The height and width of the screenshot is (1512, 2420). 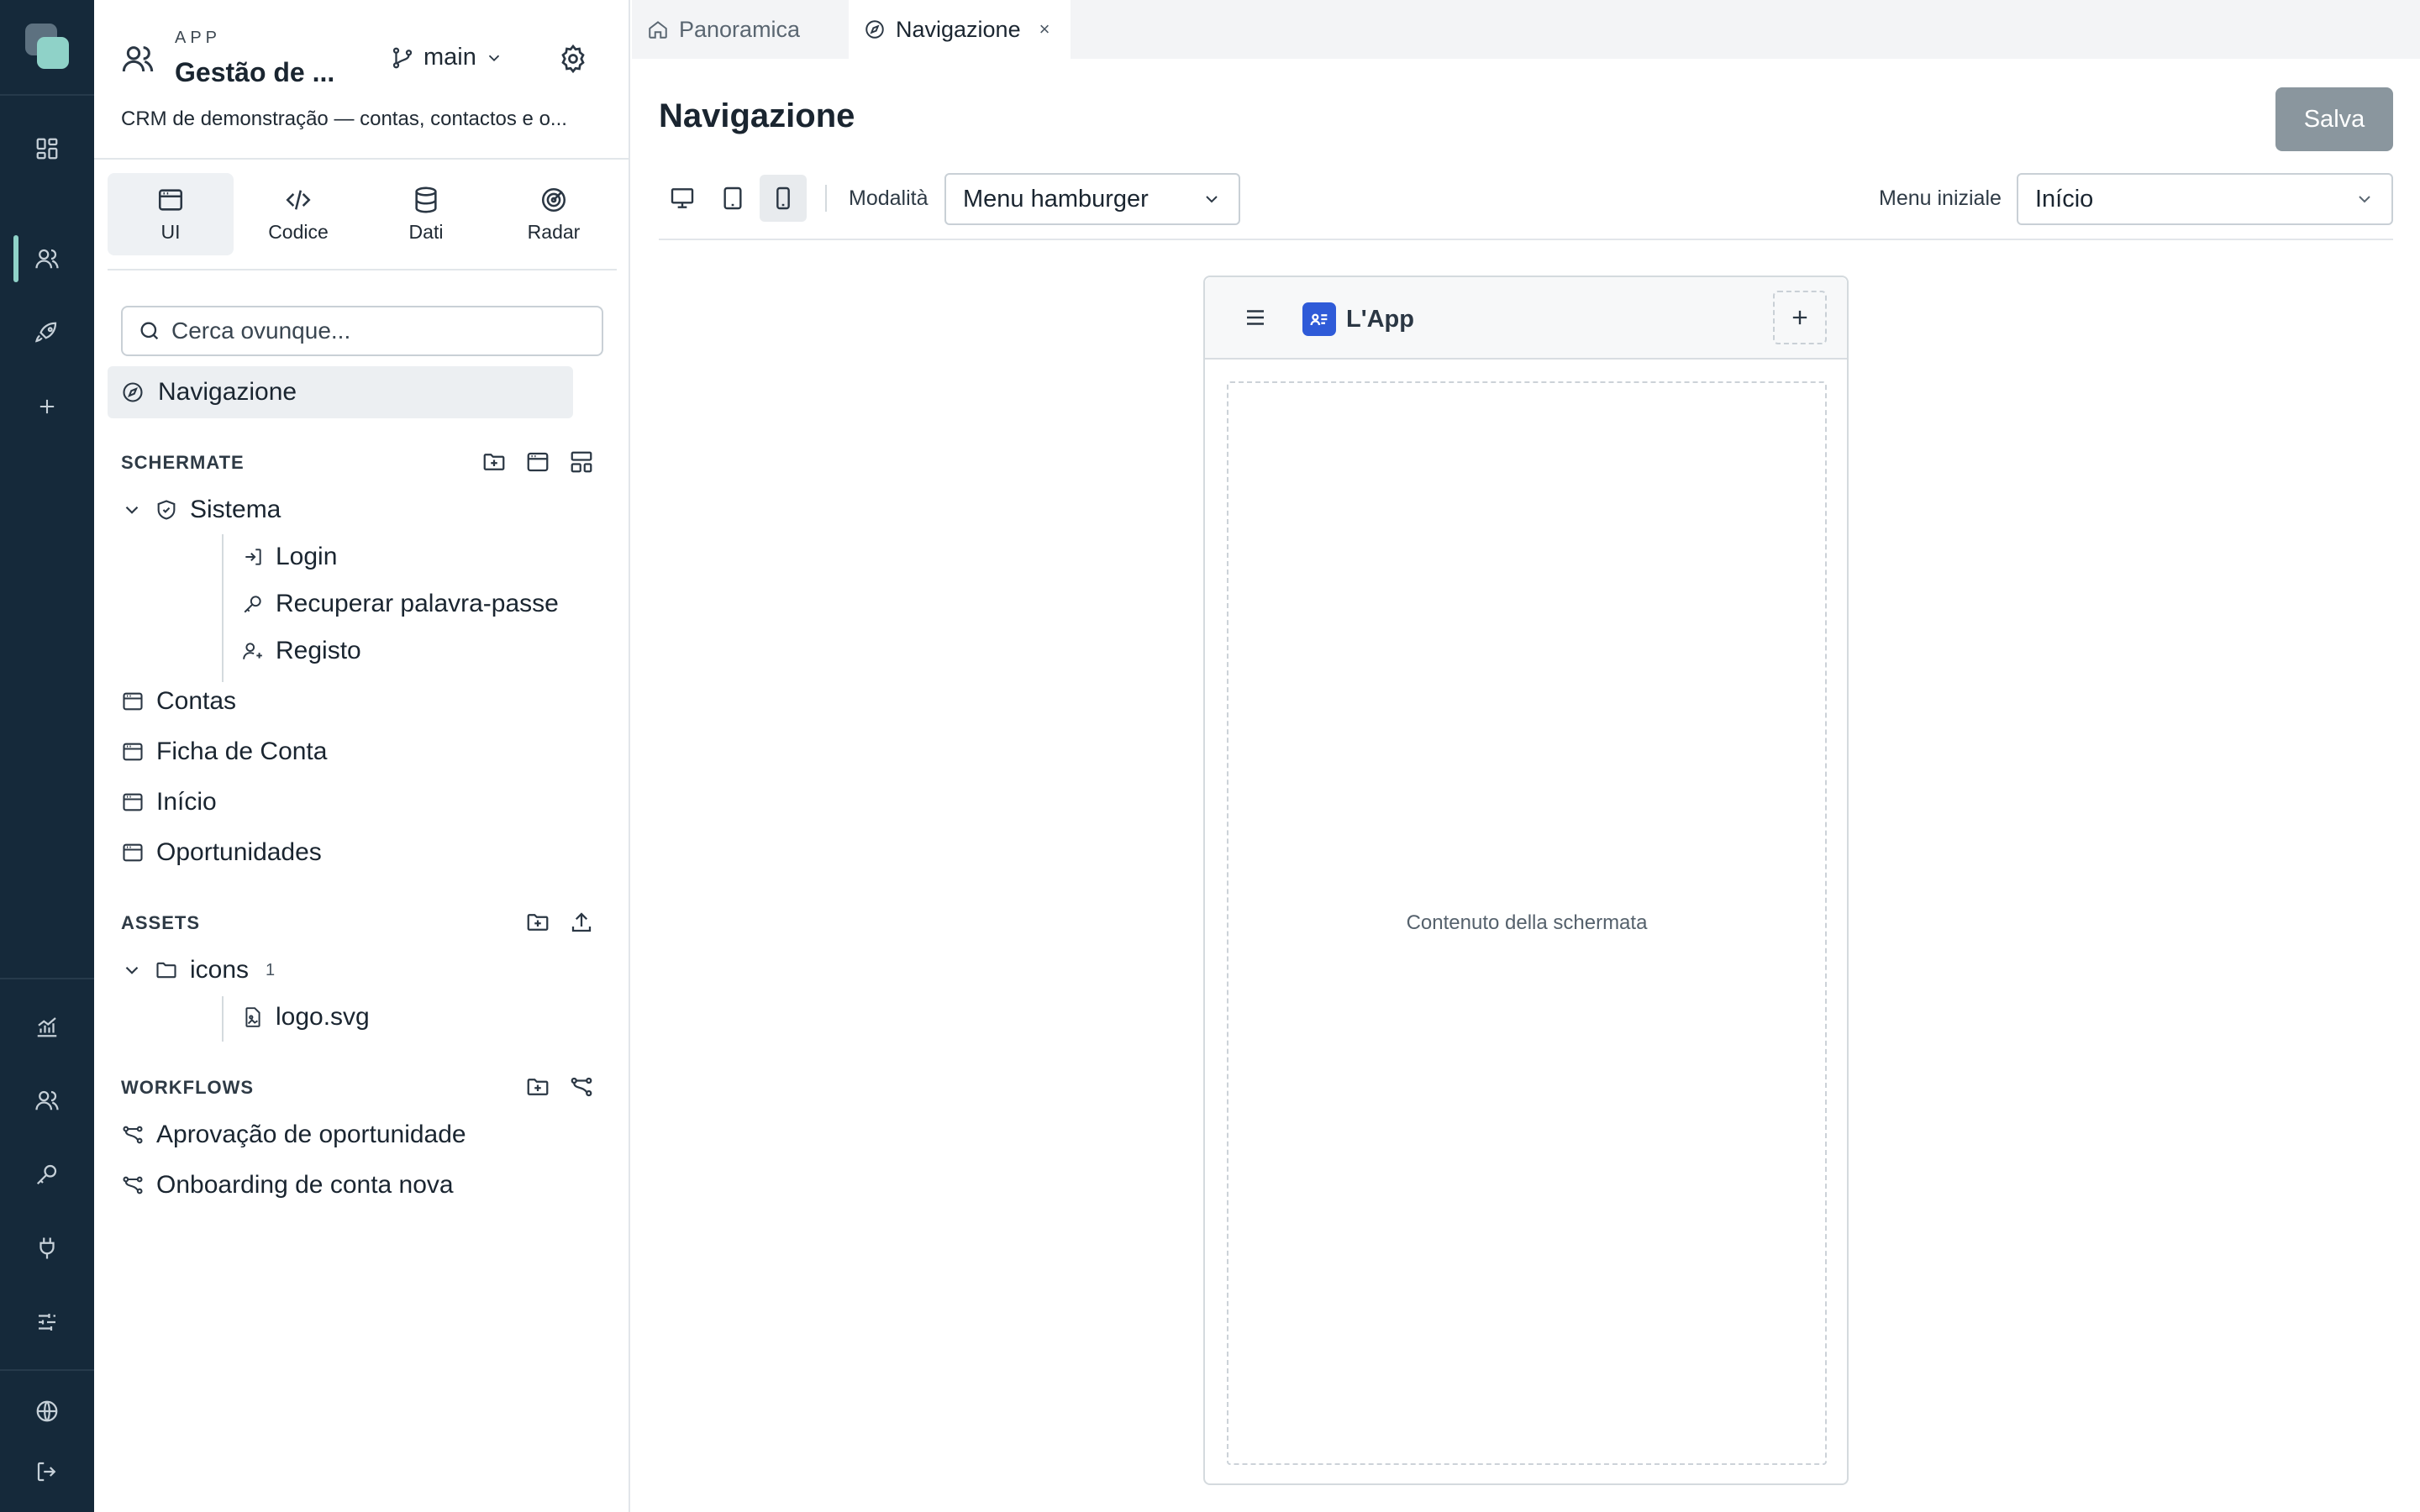 I want to click on item-count: 1, so click(x=271, y=969).